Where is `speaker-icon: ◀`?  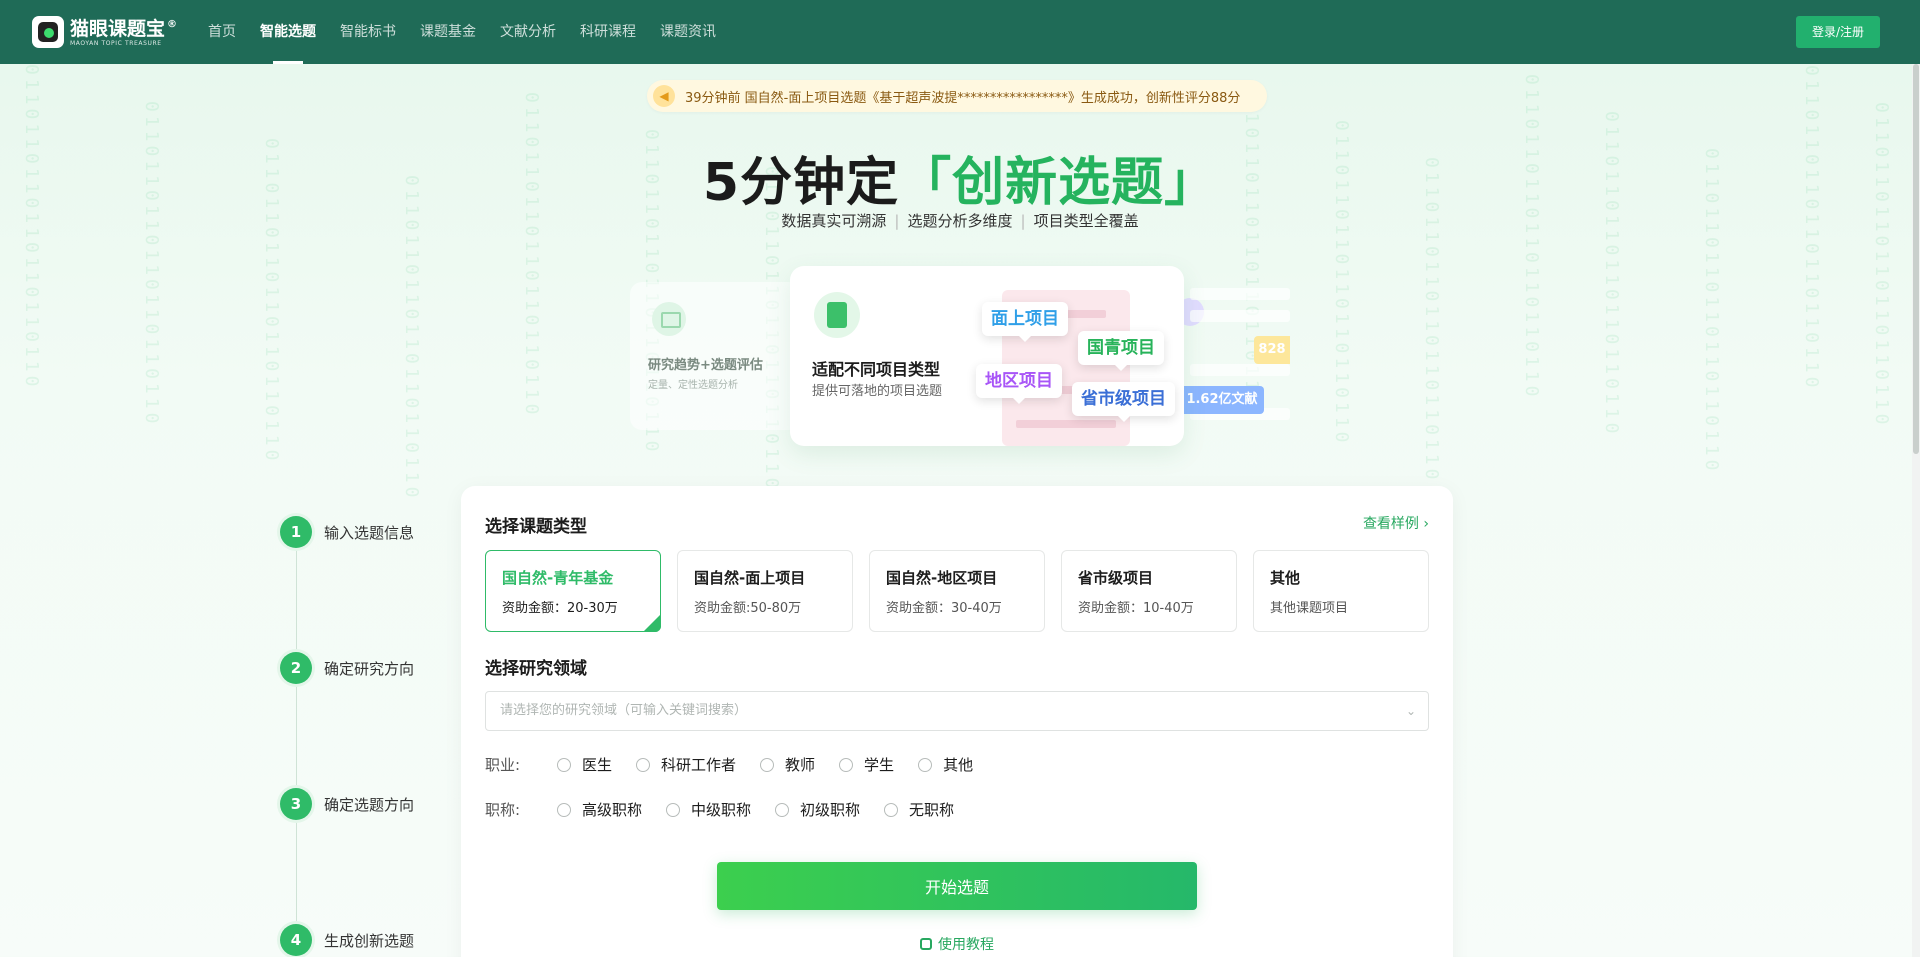
speaker-icon: ◀ is located at coordinates (664, 96).